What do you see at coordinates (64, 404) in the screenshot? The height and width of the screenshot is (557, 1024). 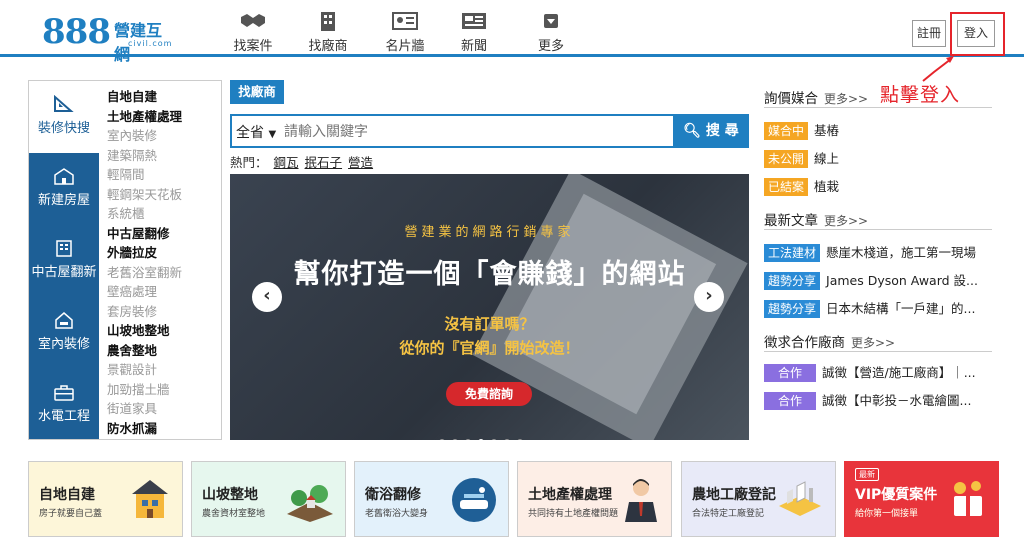 I see `tab-plumbing: 水電工程` at bounding box center [64, 404].